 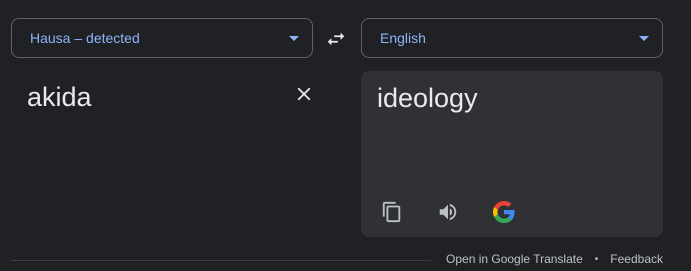 I want to click on speaker-icon, so click(x=448, y=212).